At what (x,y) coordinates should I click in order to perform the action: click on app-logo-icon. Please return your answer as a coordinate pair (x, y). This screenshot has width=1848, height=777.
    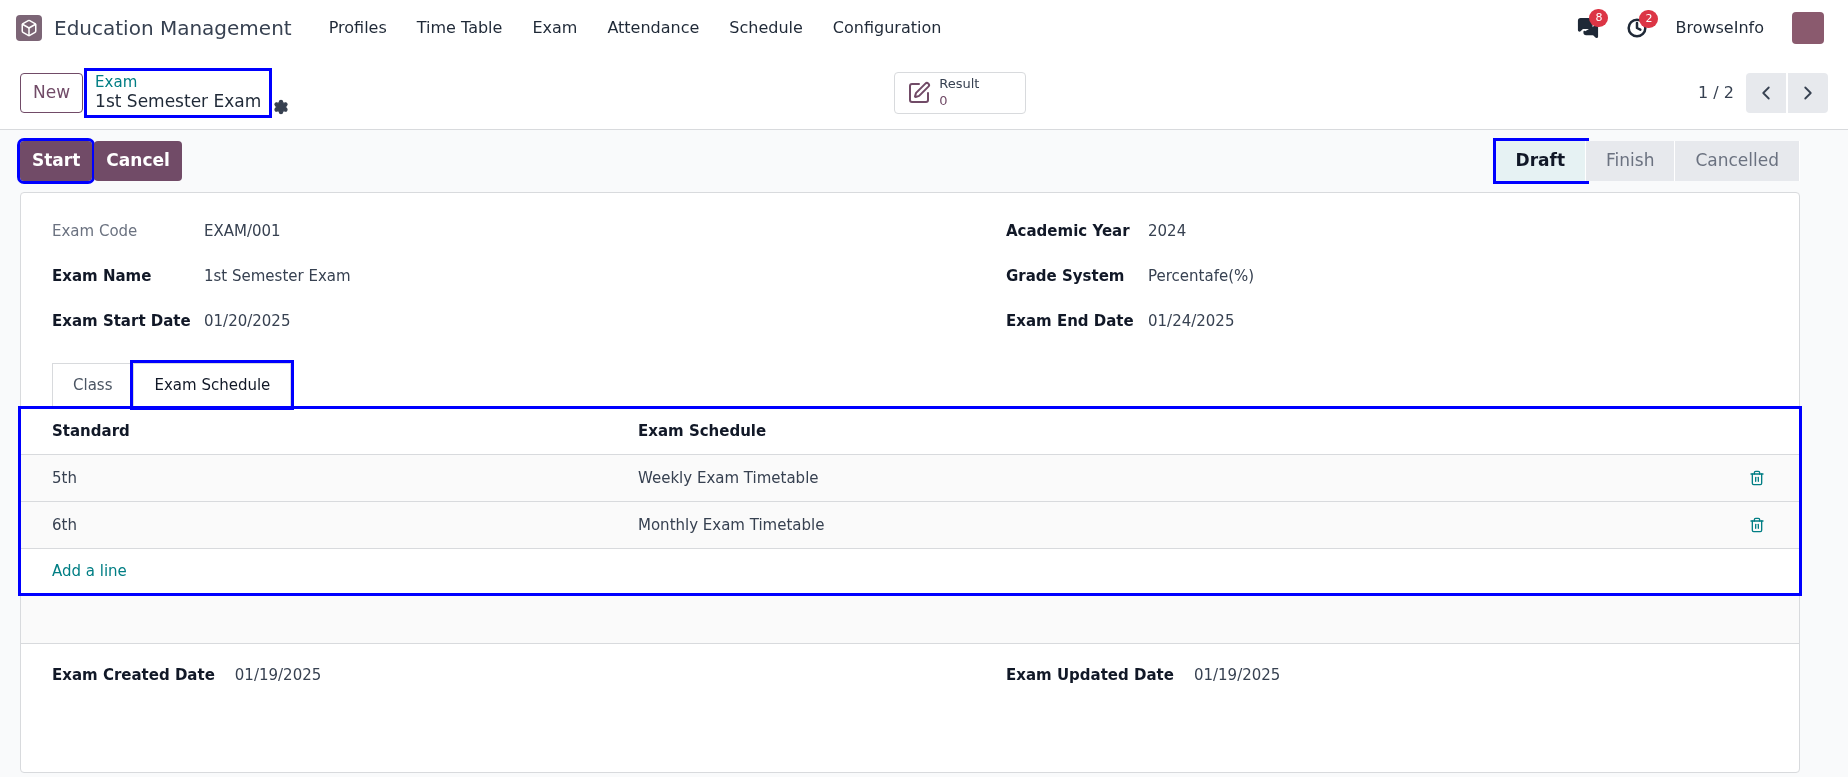
    Looking at the image, I should click on (29, 28).